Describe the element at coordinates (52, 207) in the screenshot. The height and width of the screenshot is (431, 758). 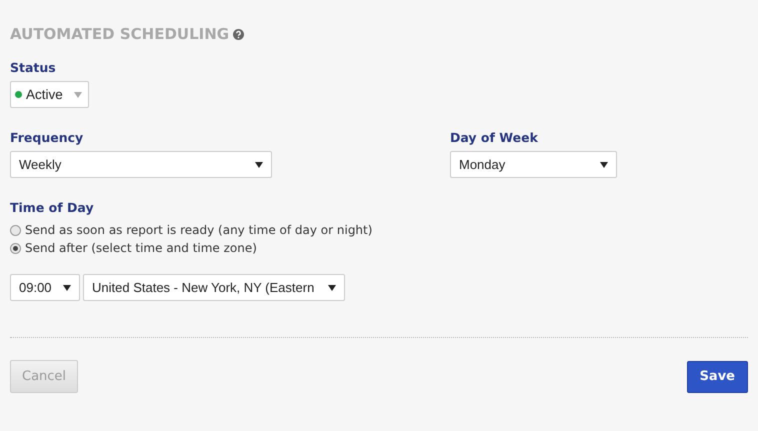
I see `field-label: Time of Day` at that location.